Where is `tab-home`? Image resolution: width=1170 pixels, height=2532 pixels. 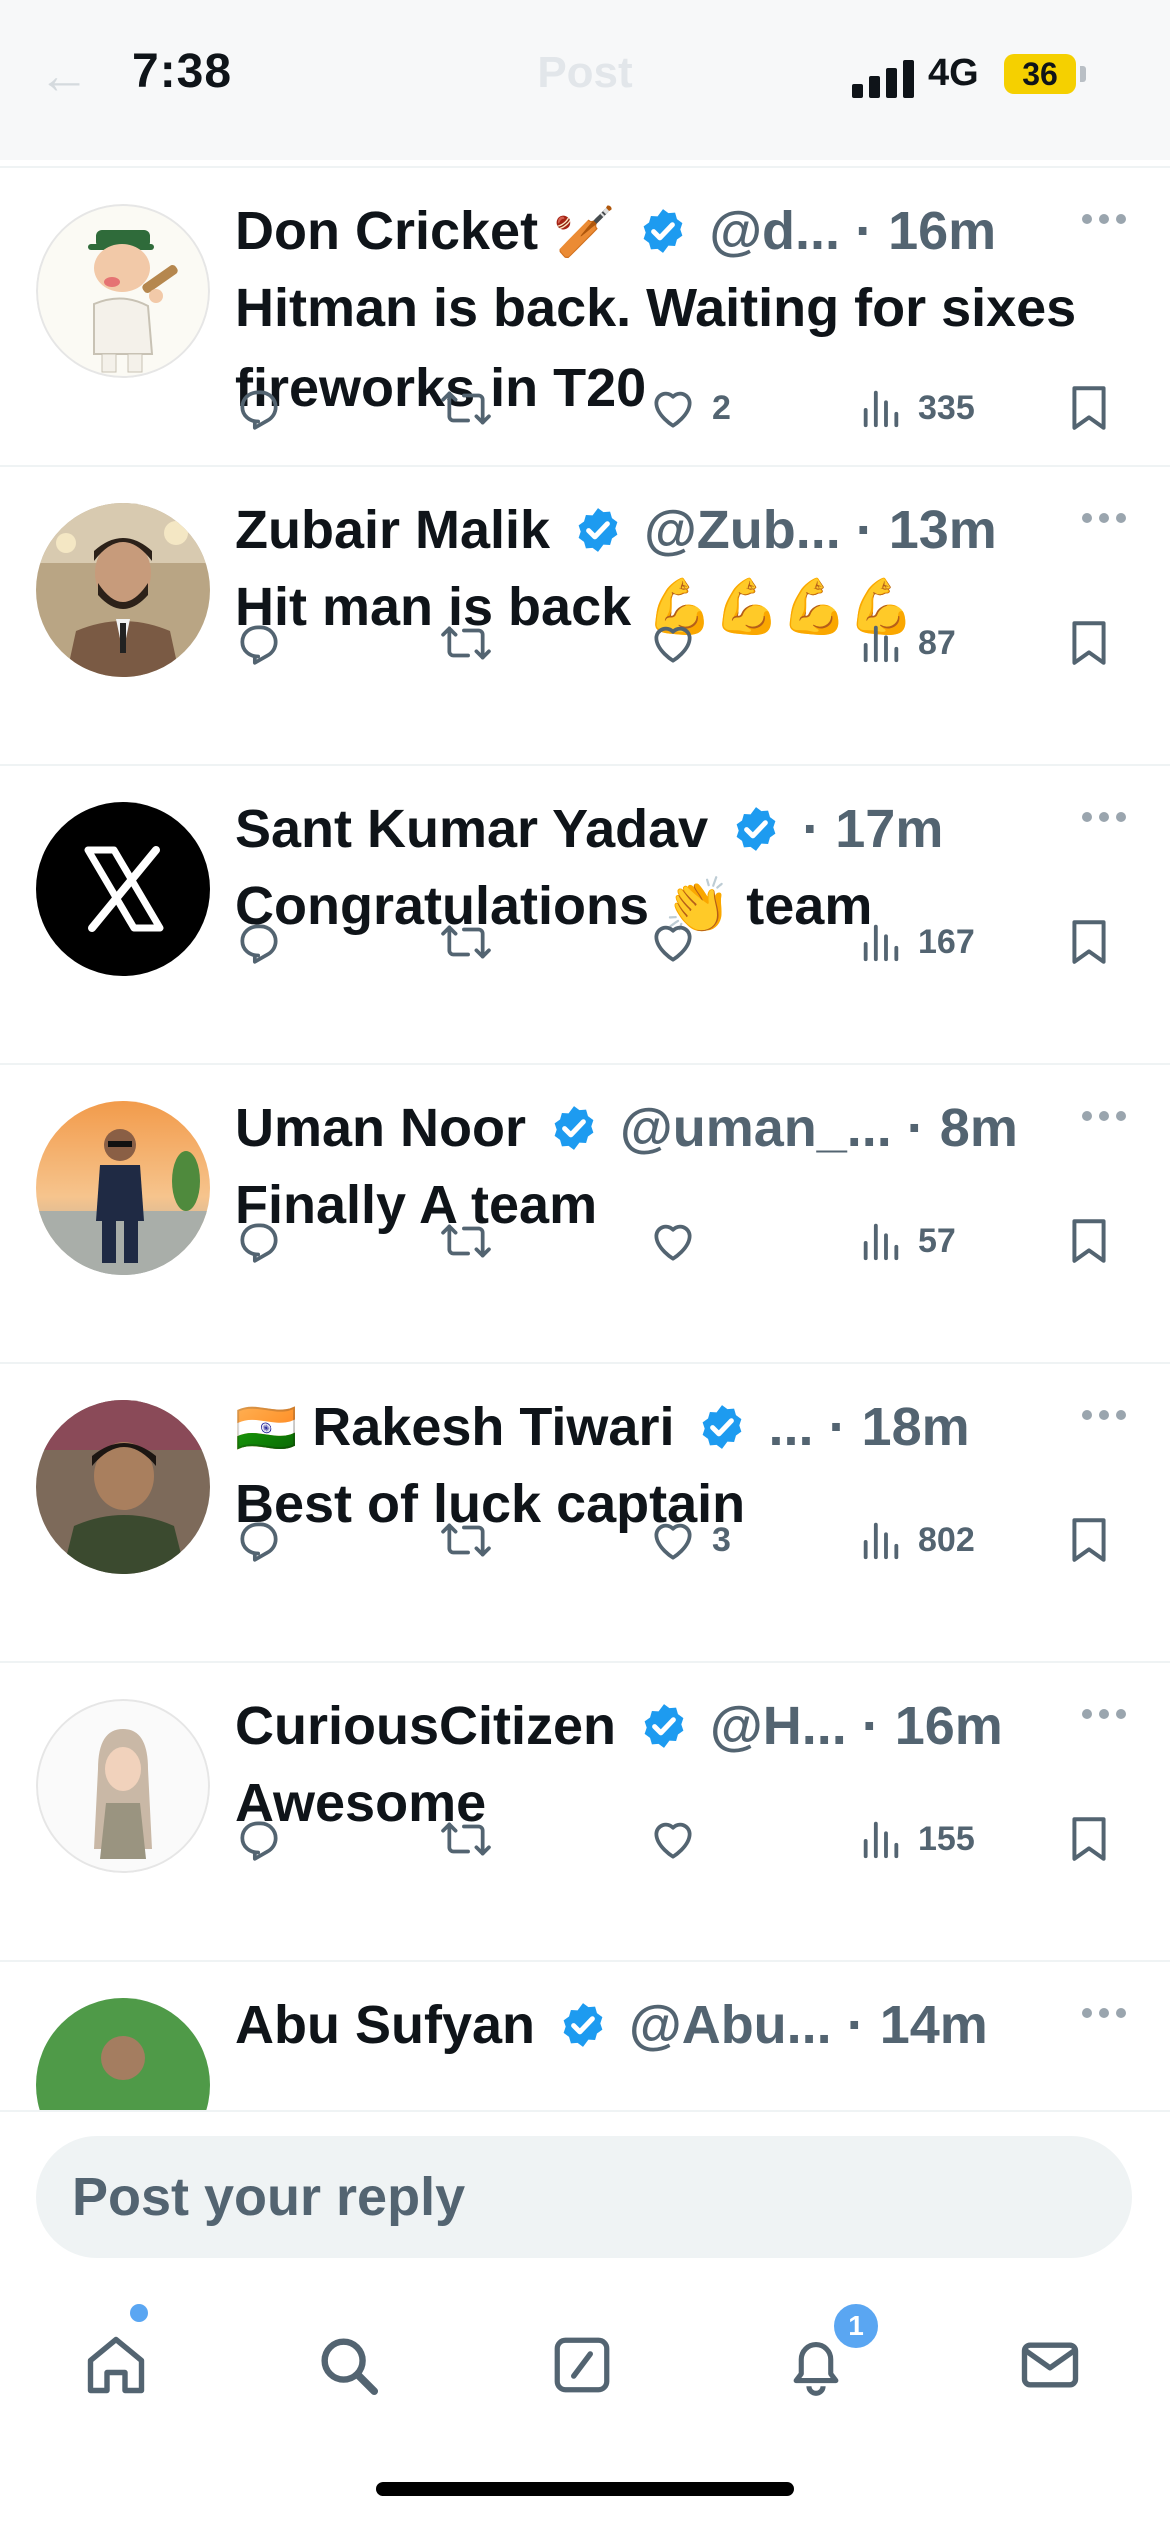 tab-home is located at coordinates (116, 2365).